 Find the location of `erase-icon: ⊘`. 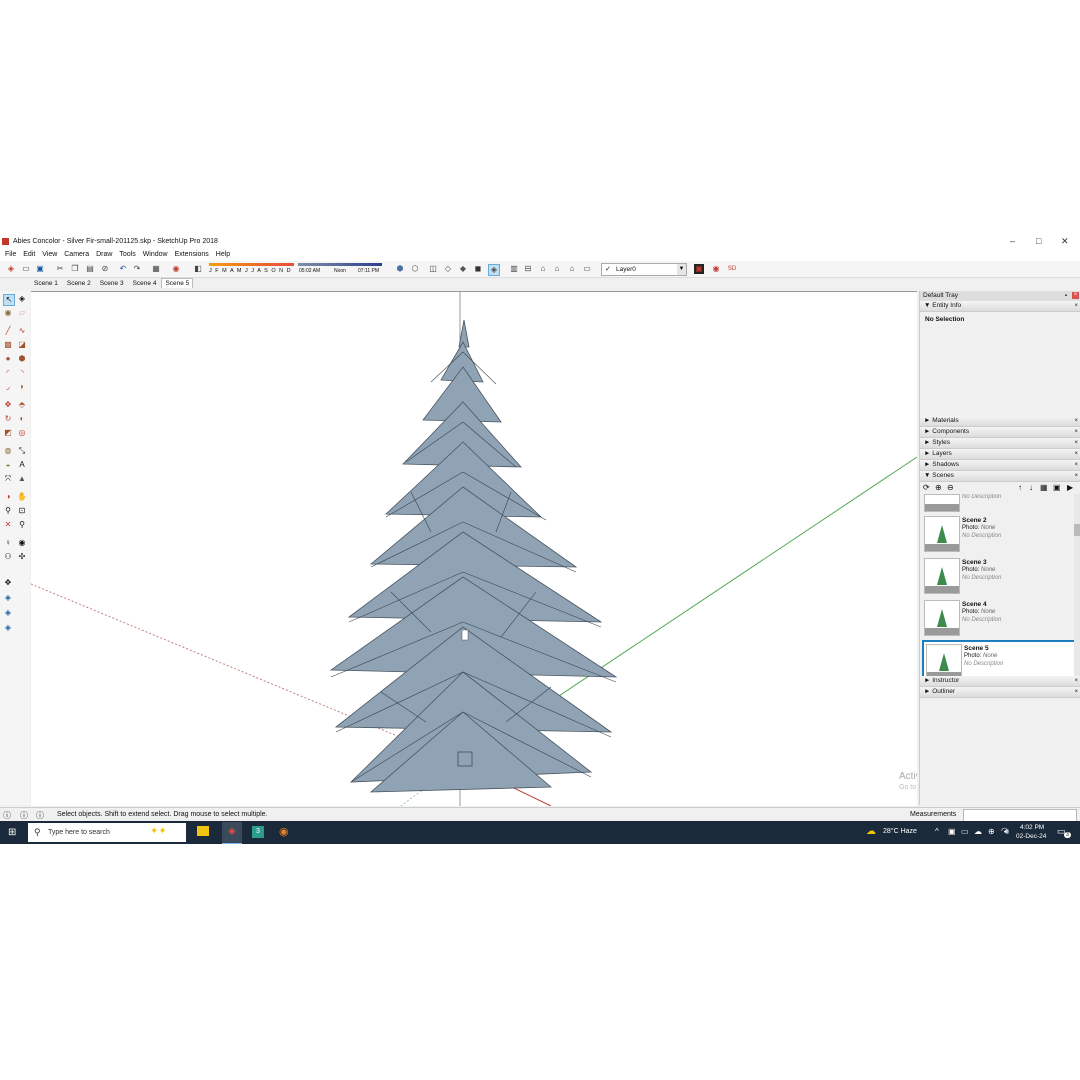

erase-icon: ⊘ is located at coordinates (105, 269).